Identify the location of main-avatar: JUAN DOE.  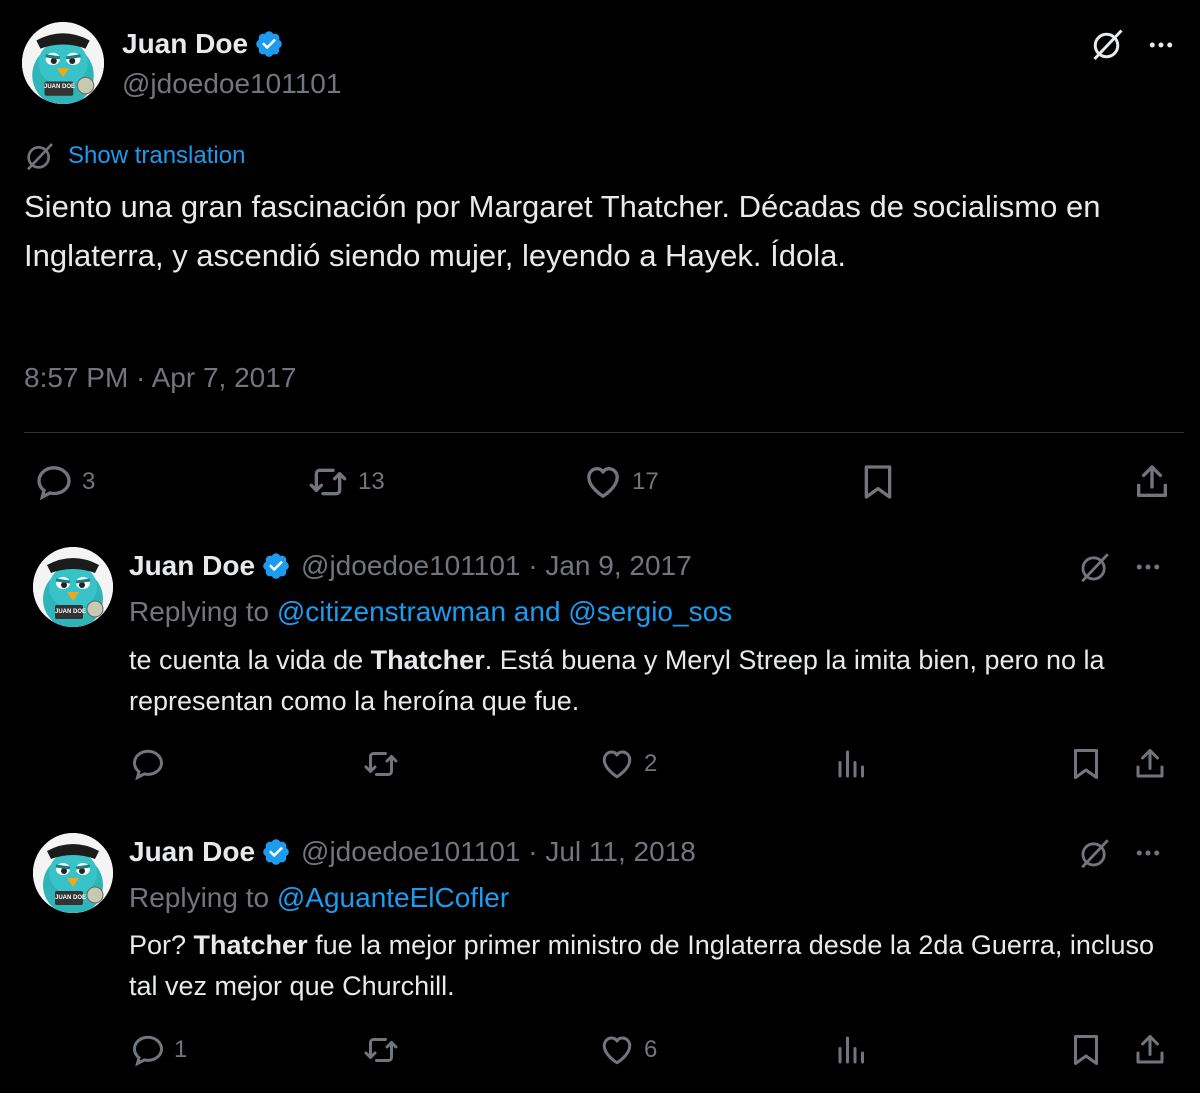
(63, 63).